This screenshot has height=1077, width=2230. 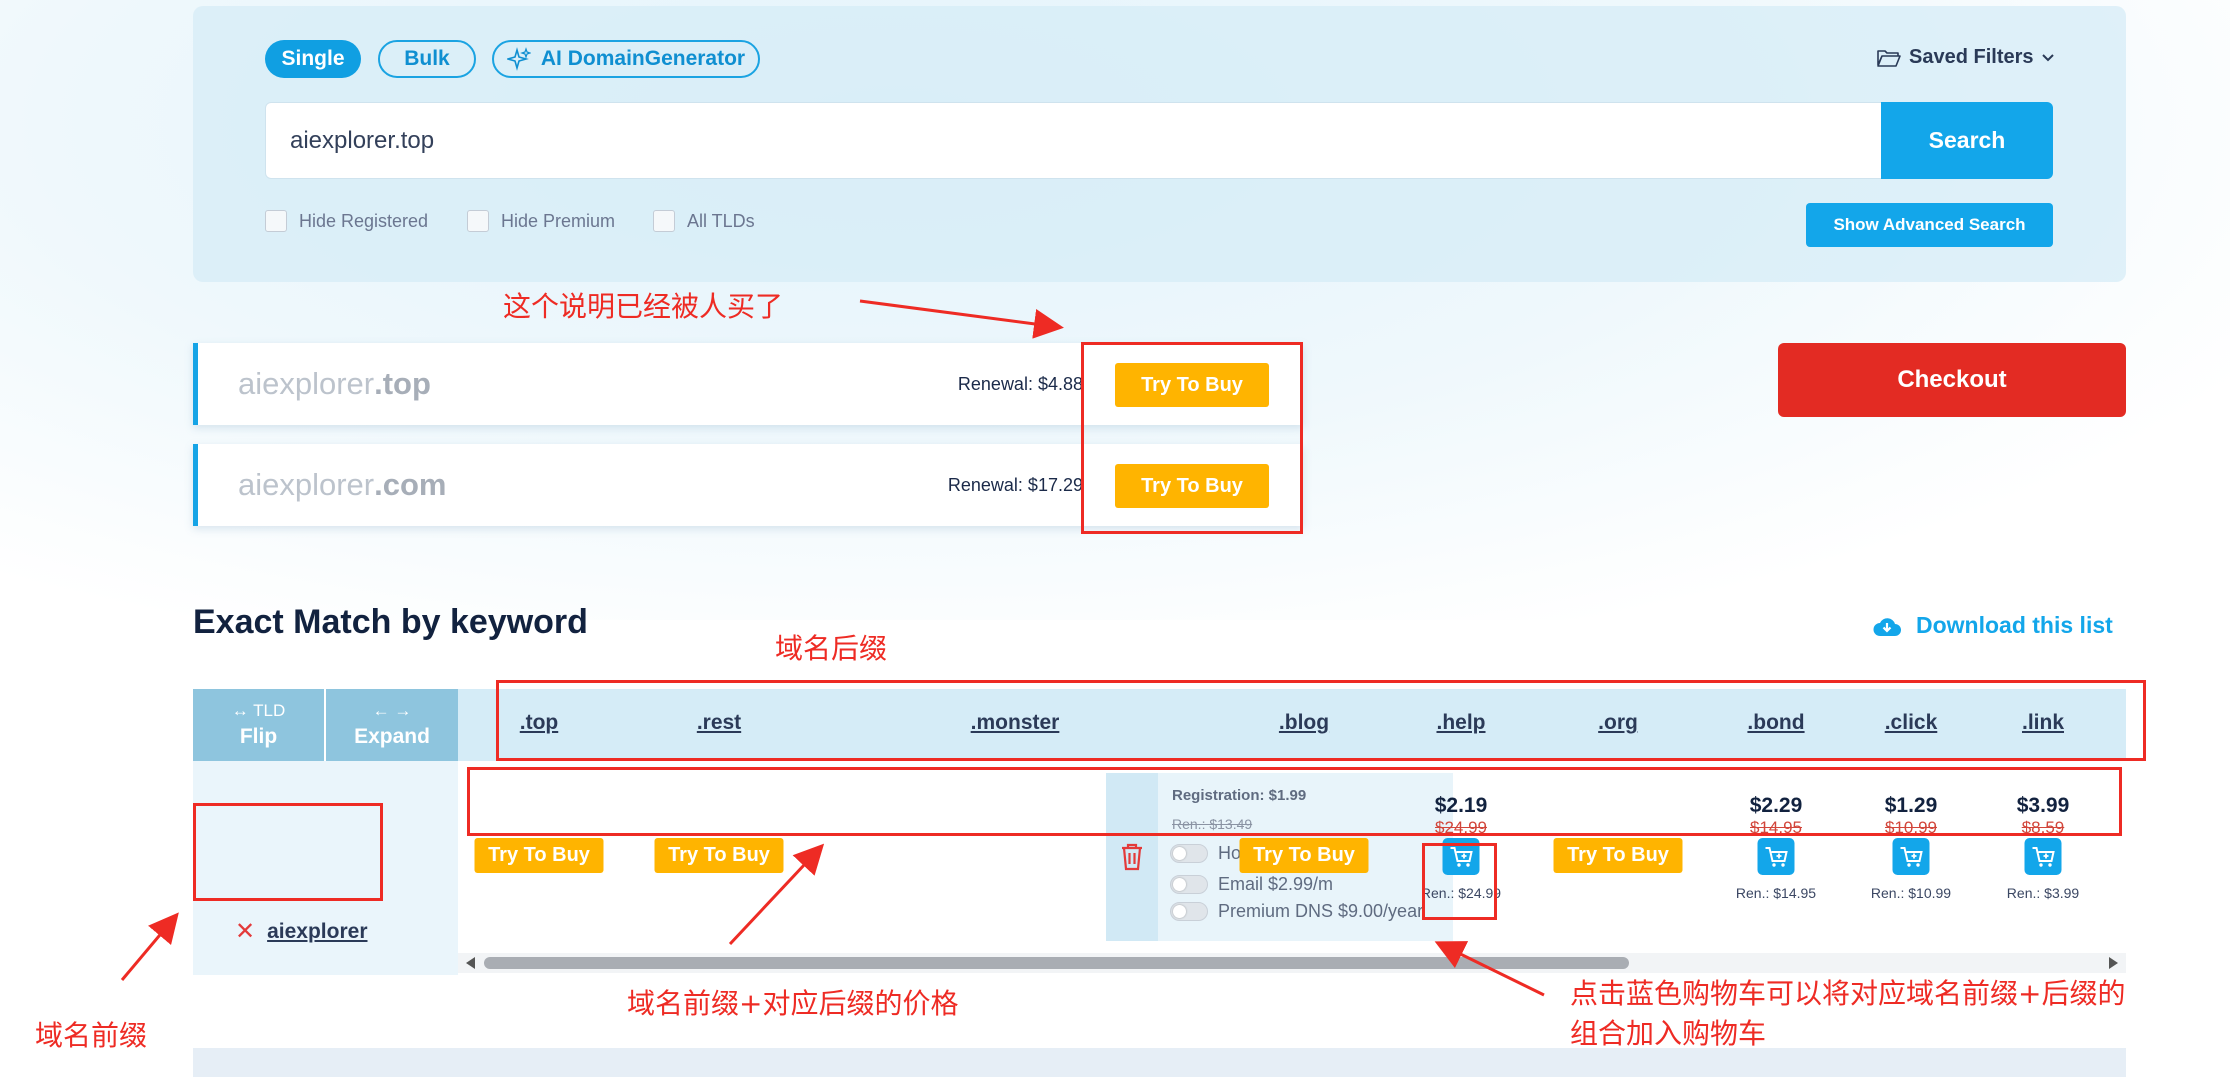 What do you see at coordinates (1294, 801) in the screenshot?
I see `annotation-box-price-row` at bounding box center [1294, 801].